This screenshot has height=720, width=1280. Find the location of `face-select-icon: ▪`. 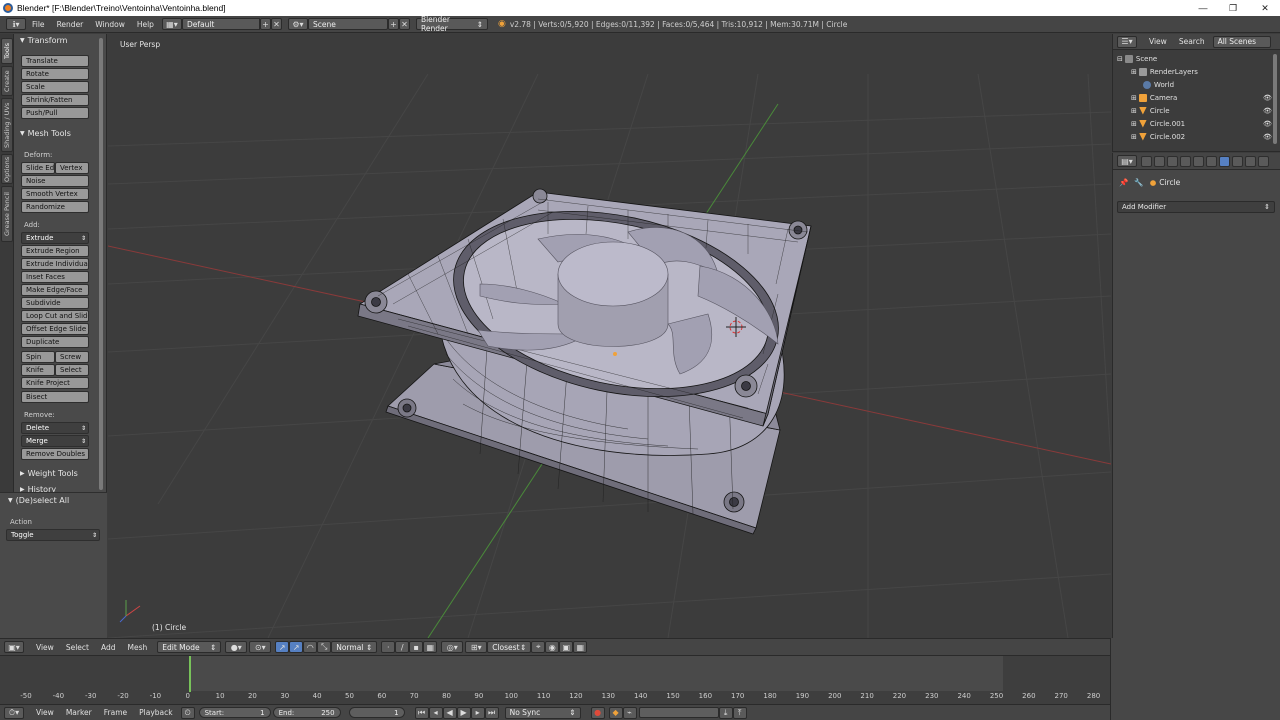

face-select-icon: ▪ is located at coordinates (416, 647).